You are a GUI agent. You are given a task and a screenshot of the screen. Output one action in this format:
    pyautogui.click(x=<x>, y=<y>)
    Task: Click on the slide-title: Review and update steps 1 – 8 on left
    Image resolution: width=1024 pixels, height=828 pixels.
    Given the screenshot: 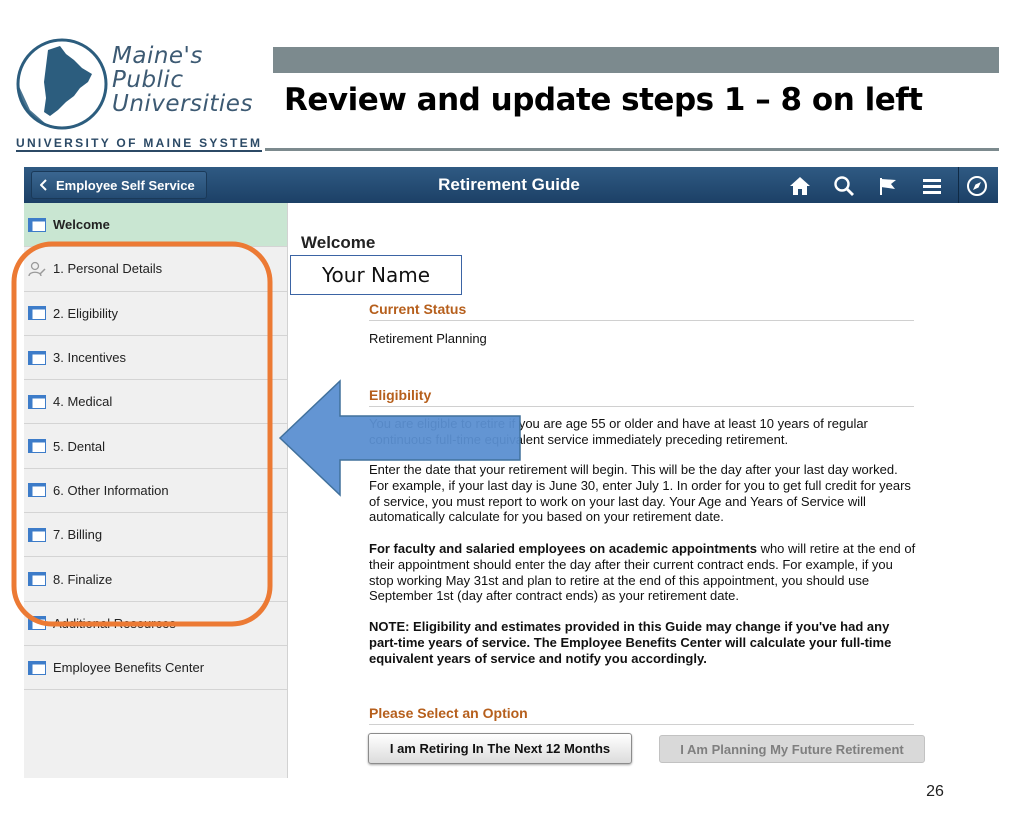 What is the action you would take?
    pyautogui.click(x=603, y=100)
    